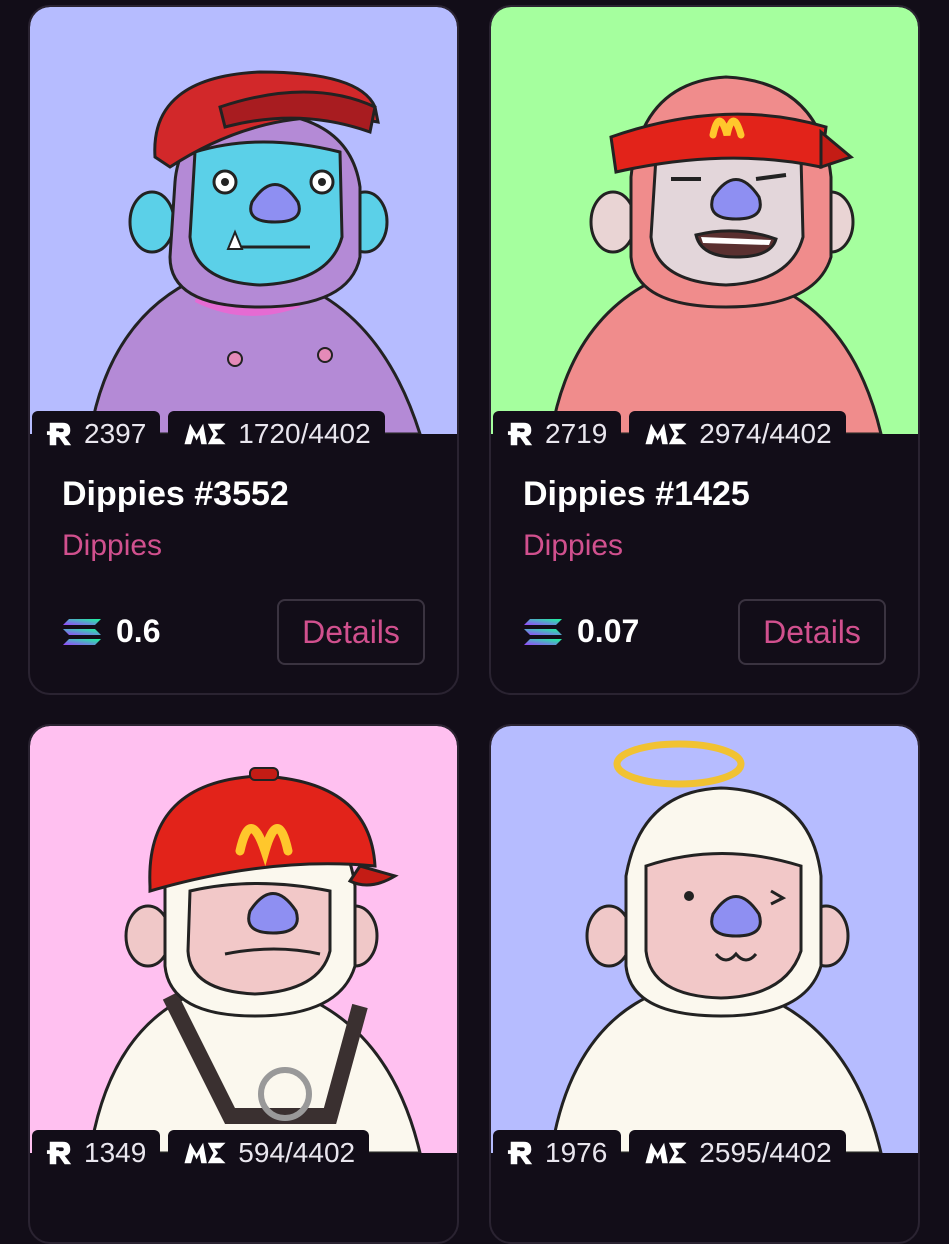 The height and width of the screenshot is (1244, 949). Describe the element at coordinates (111, 631) in the screenshot. I see `price: 0.6` at that location.